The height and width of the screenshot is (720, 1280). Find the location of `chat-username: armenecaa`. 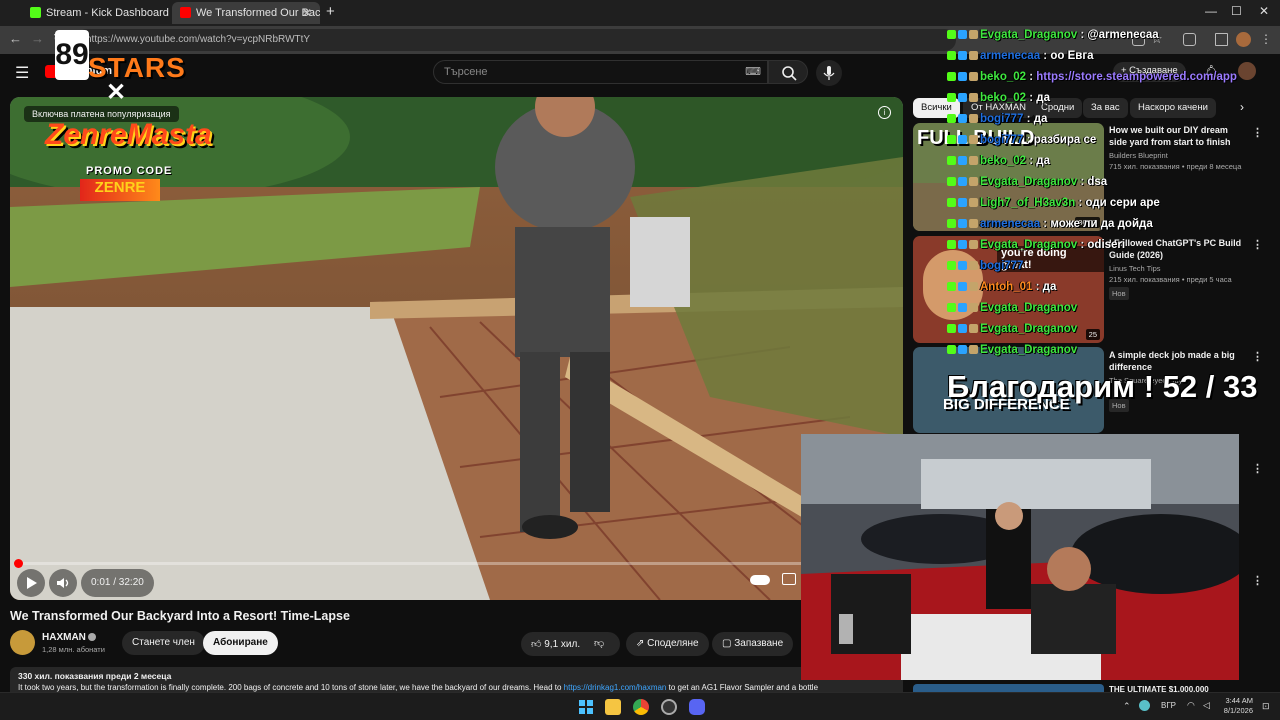

chat-username: armenecaa is located at coordinates (1010, 56).